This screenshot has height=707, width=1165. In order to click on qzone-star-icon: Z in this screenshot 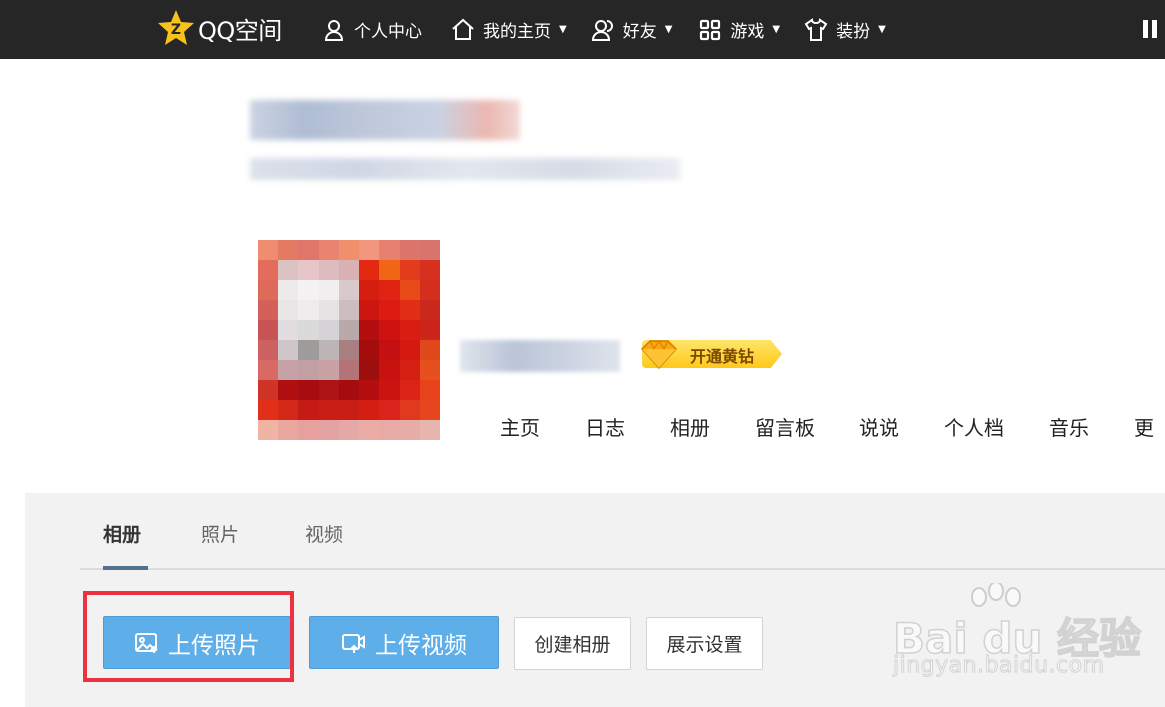, I will do `click(176, 27)`.